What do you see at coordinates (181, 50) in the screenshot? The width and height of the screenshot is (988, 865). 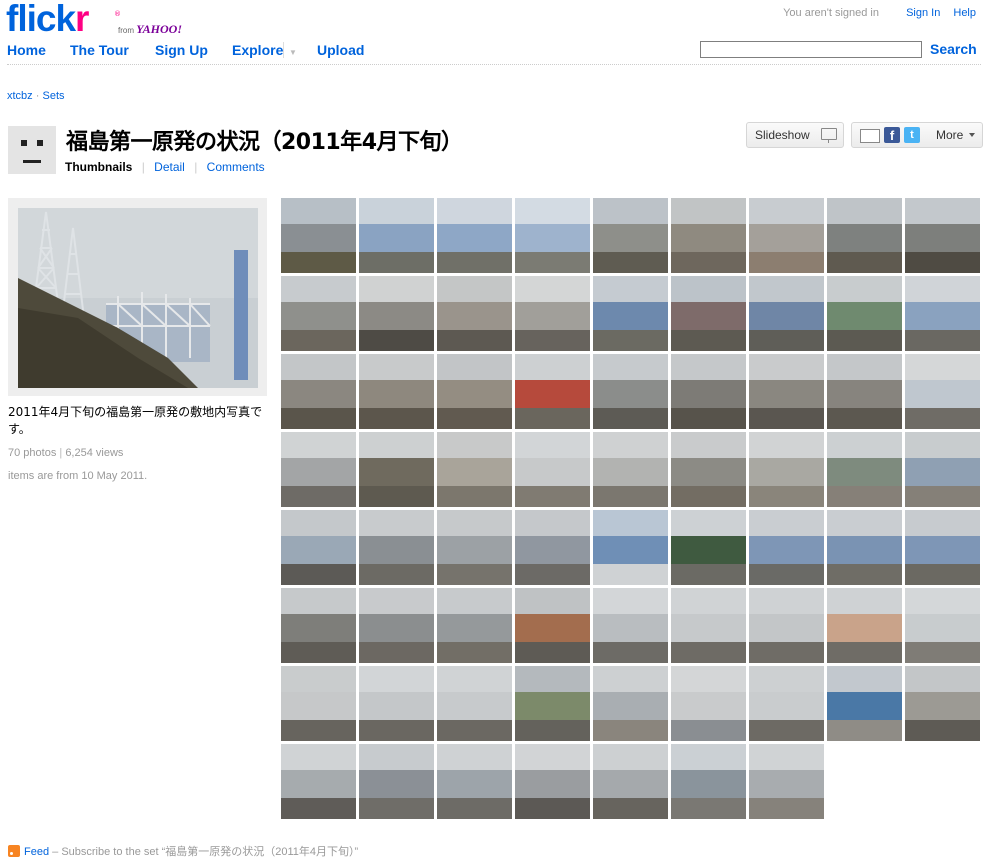 I see `nav-sign-up: Sign Up` at bounding box center [181, 50].